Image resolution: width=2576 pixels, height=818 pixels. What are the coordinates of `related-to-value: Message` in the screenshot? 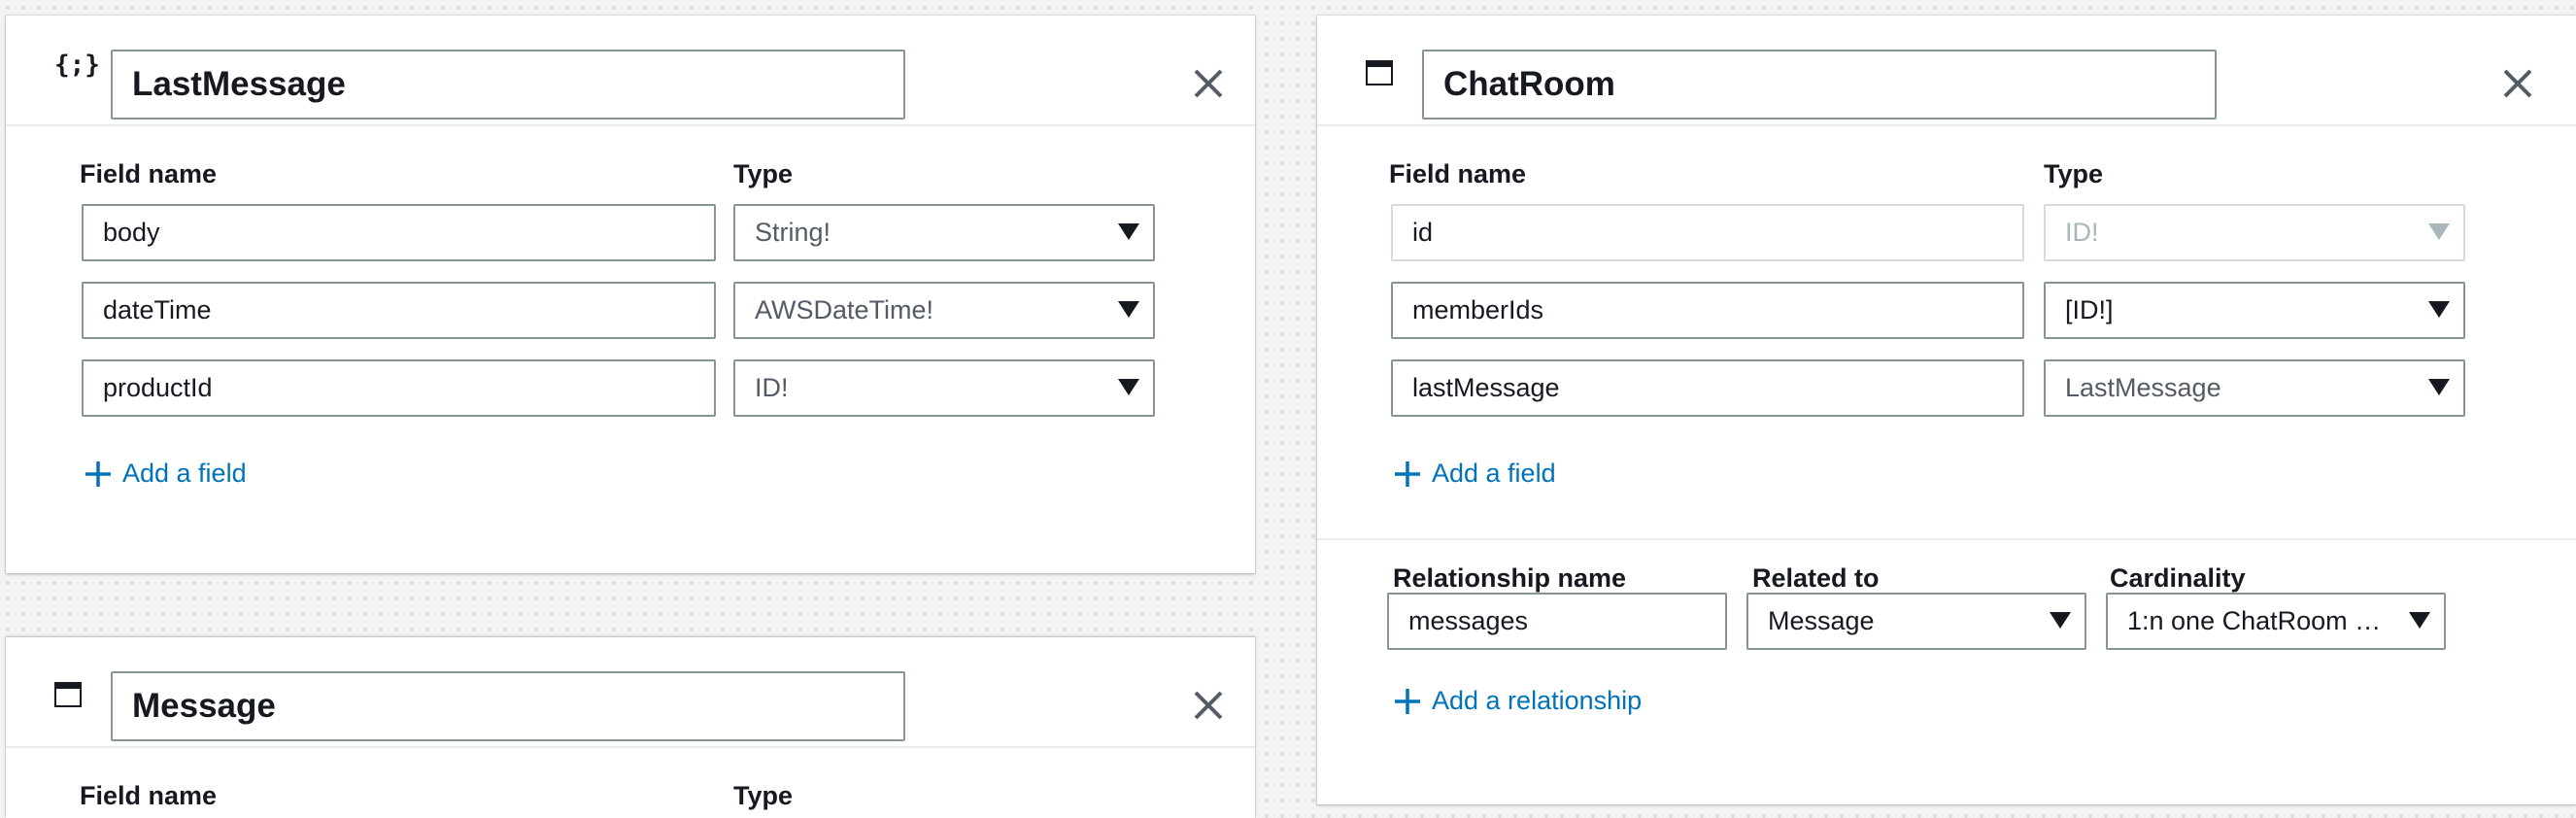 It's located at (1821, 620).